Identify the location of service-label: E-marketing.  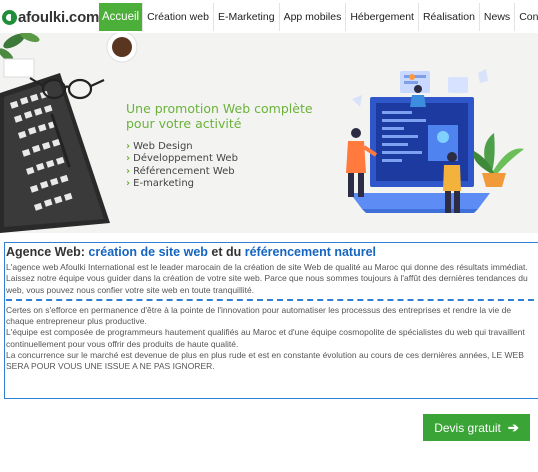
(164, 183).